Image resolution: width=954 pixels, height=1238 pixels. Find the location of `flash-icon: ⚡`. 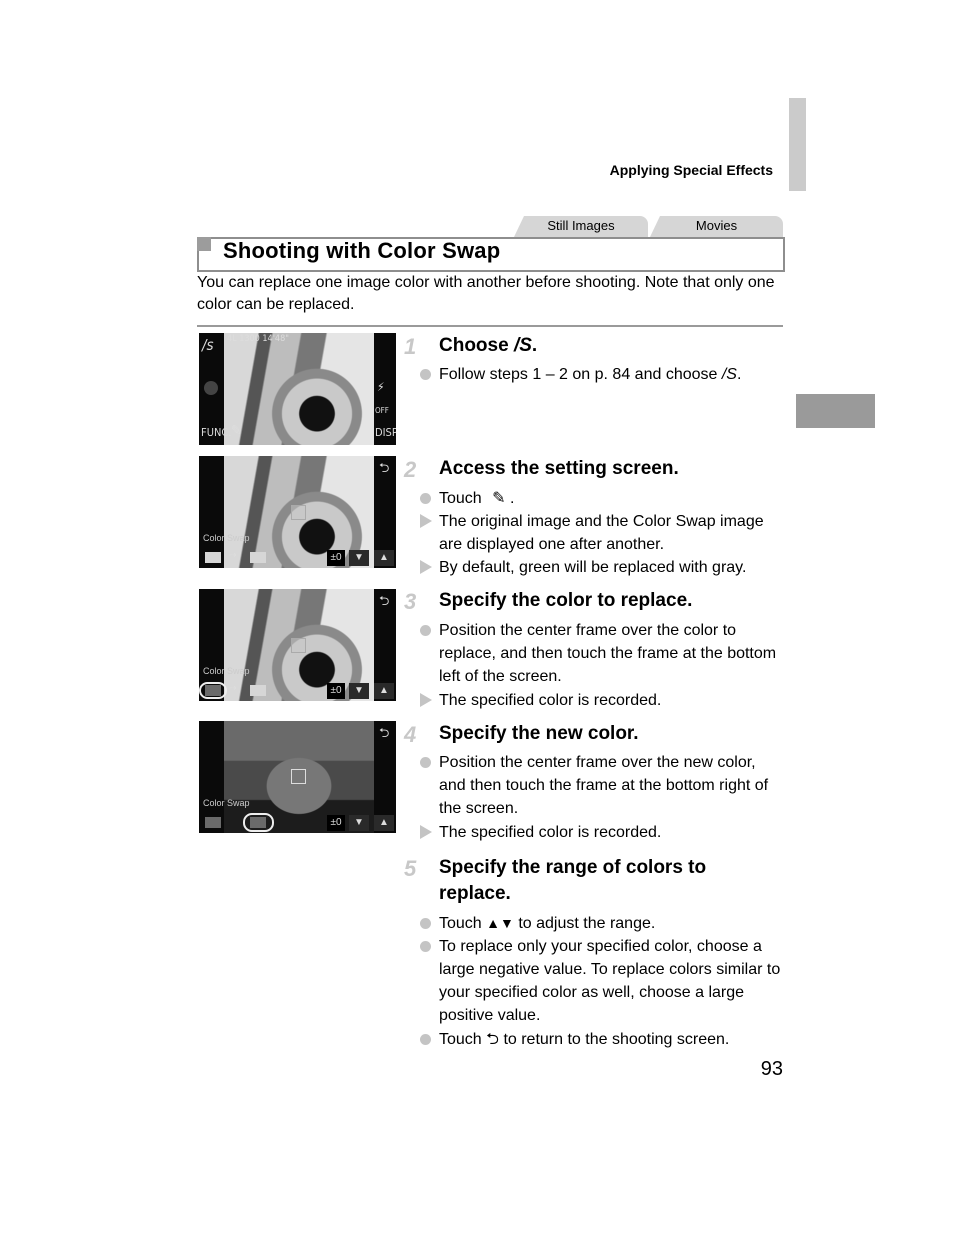

flash-icon: ⚡ is located at coordinates (381, 387).